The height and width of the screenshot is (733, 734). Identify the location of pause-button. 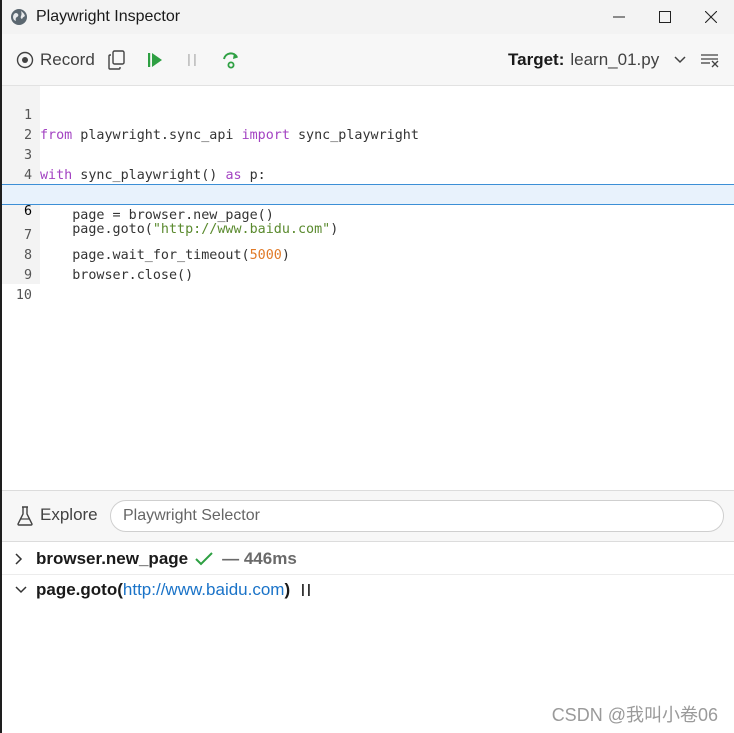
(192, 60).